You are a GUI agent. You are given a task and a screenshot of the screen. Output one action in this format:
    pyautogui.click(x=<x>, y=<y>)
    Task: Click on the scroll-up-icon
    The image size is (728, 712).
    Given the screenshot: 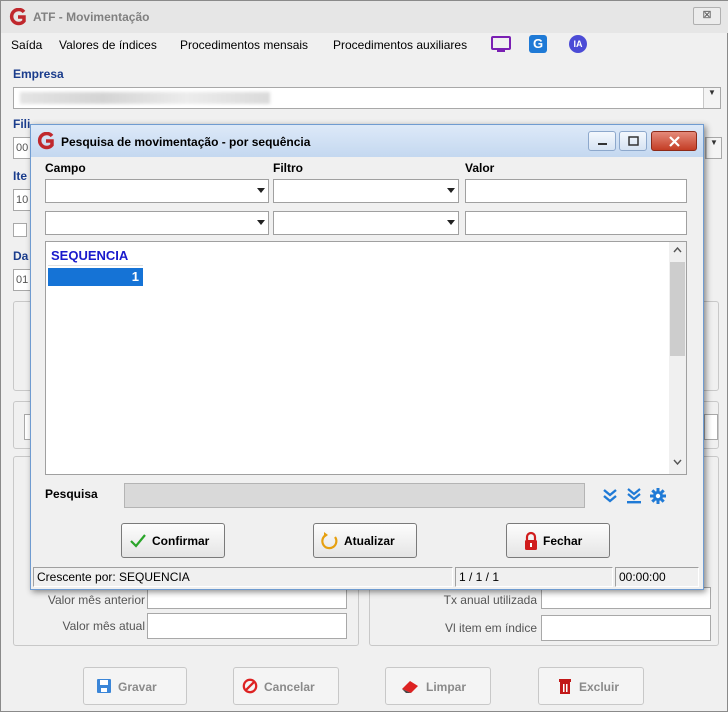 What is the action you would take?
    pyautogui.click(x=677, y=250)
    